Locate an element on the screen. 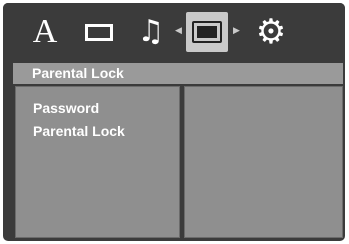  page-title: Parental Lock is located at coordinates (178, 73).